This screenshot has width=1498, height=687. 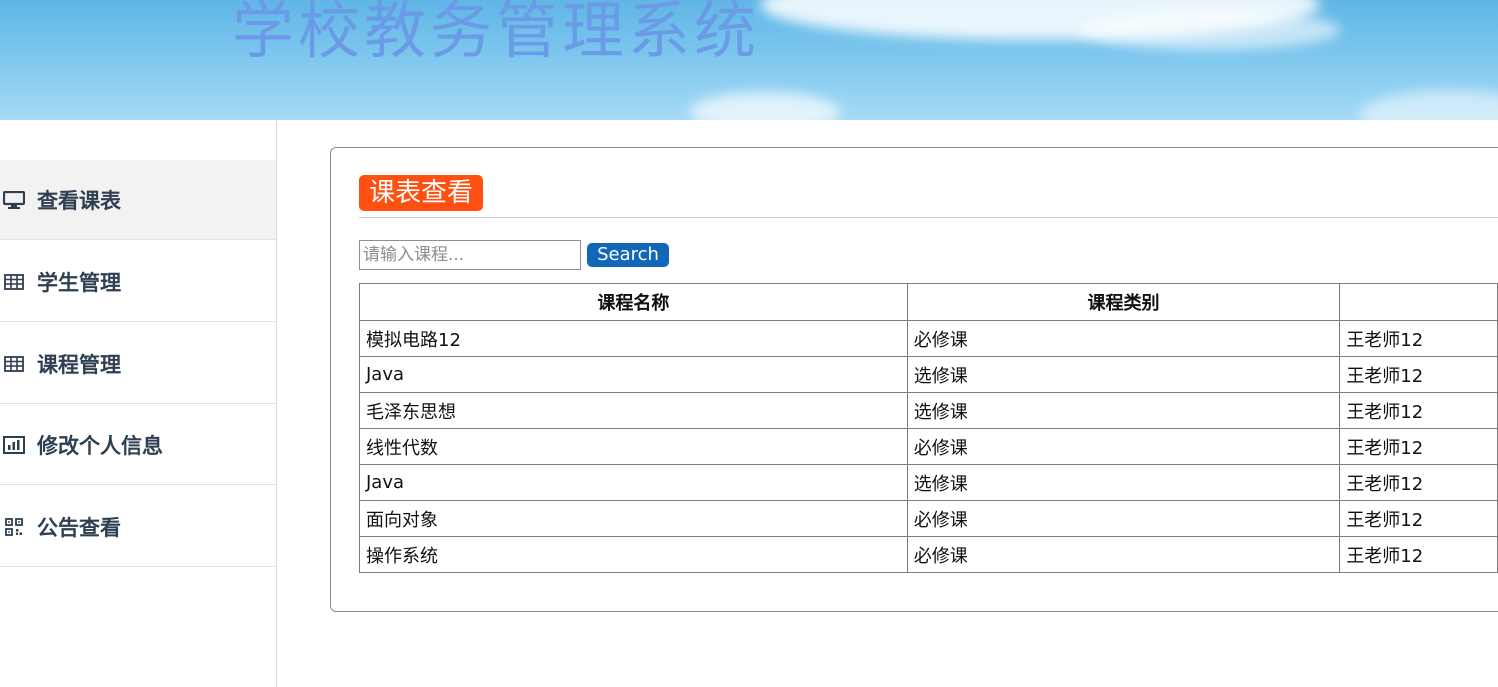 What do you see at coordinates (100, 445) in the screenshot?
I see `sidebar-item-label: 修改个人信息` at bounding box center [100, 445].